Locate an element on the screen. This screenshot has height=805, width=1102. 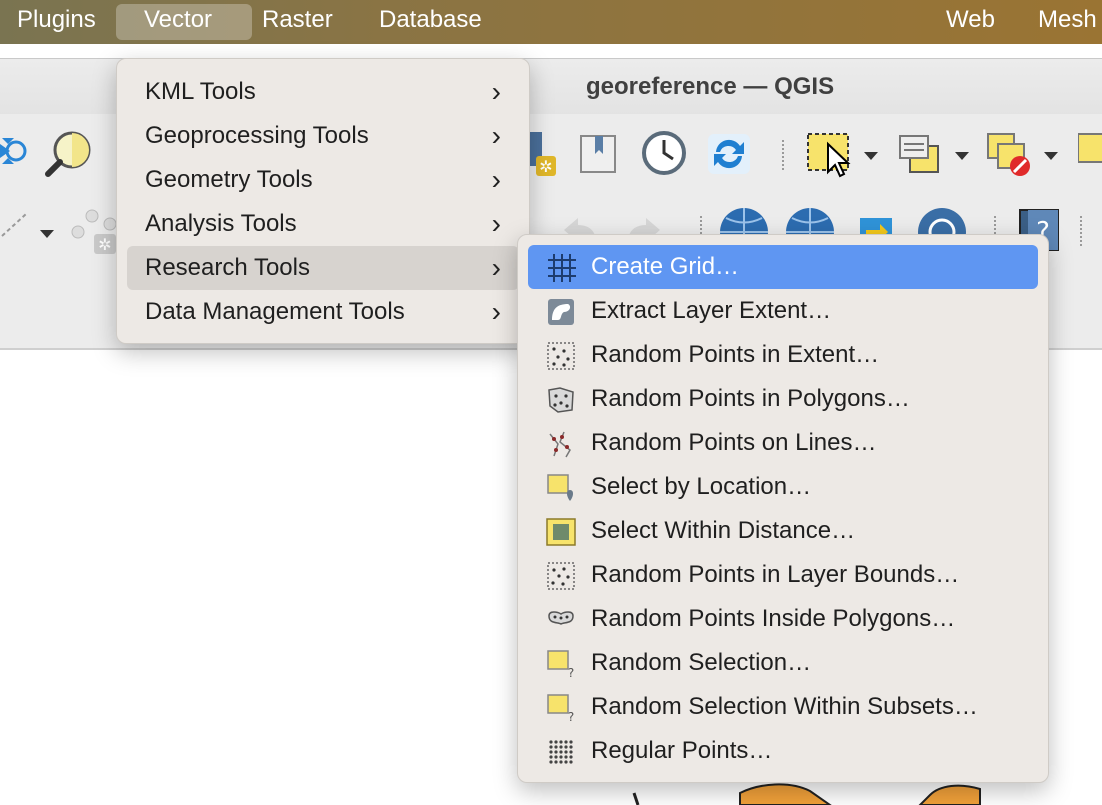
new-bookmark-icon: ✲ is located at coordinates (543, 157).